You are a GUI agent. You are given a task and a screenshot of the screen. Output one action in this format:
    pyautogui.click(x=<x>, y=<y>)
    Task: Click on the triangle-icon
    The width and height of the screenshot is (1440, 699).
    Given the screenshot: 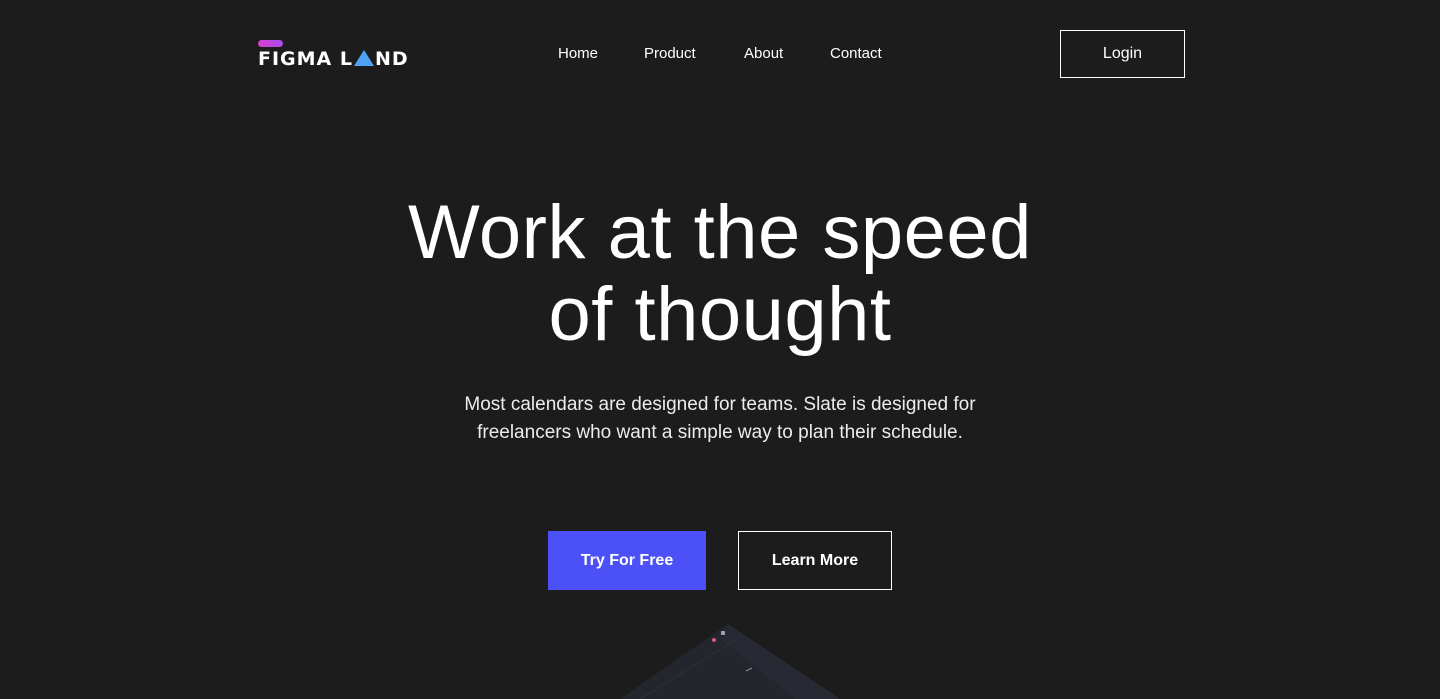 What is the action you would take?
    pyautogui.click(x=363, y=58)
    